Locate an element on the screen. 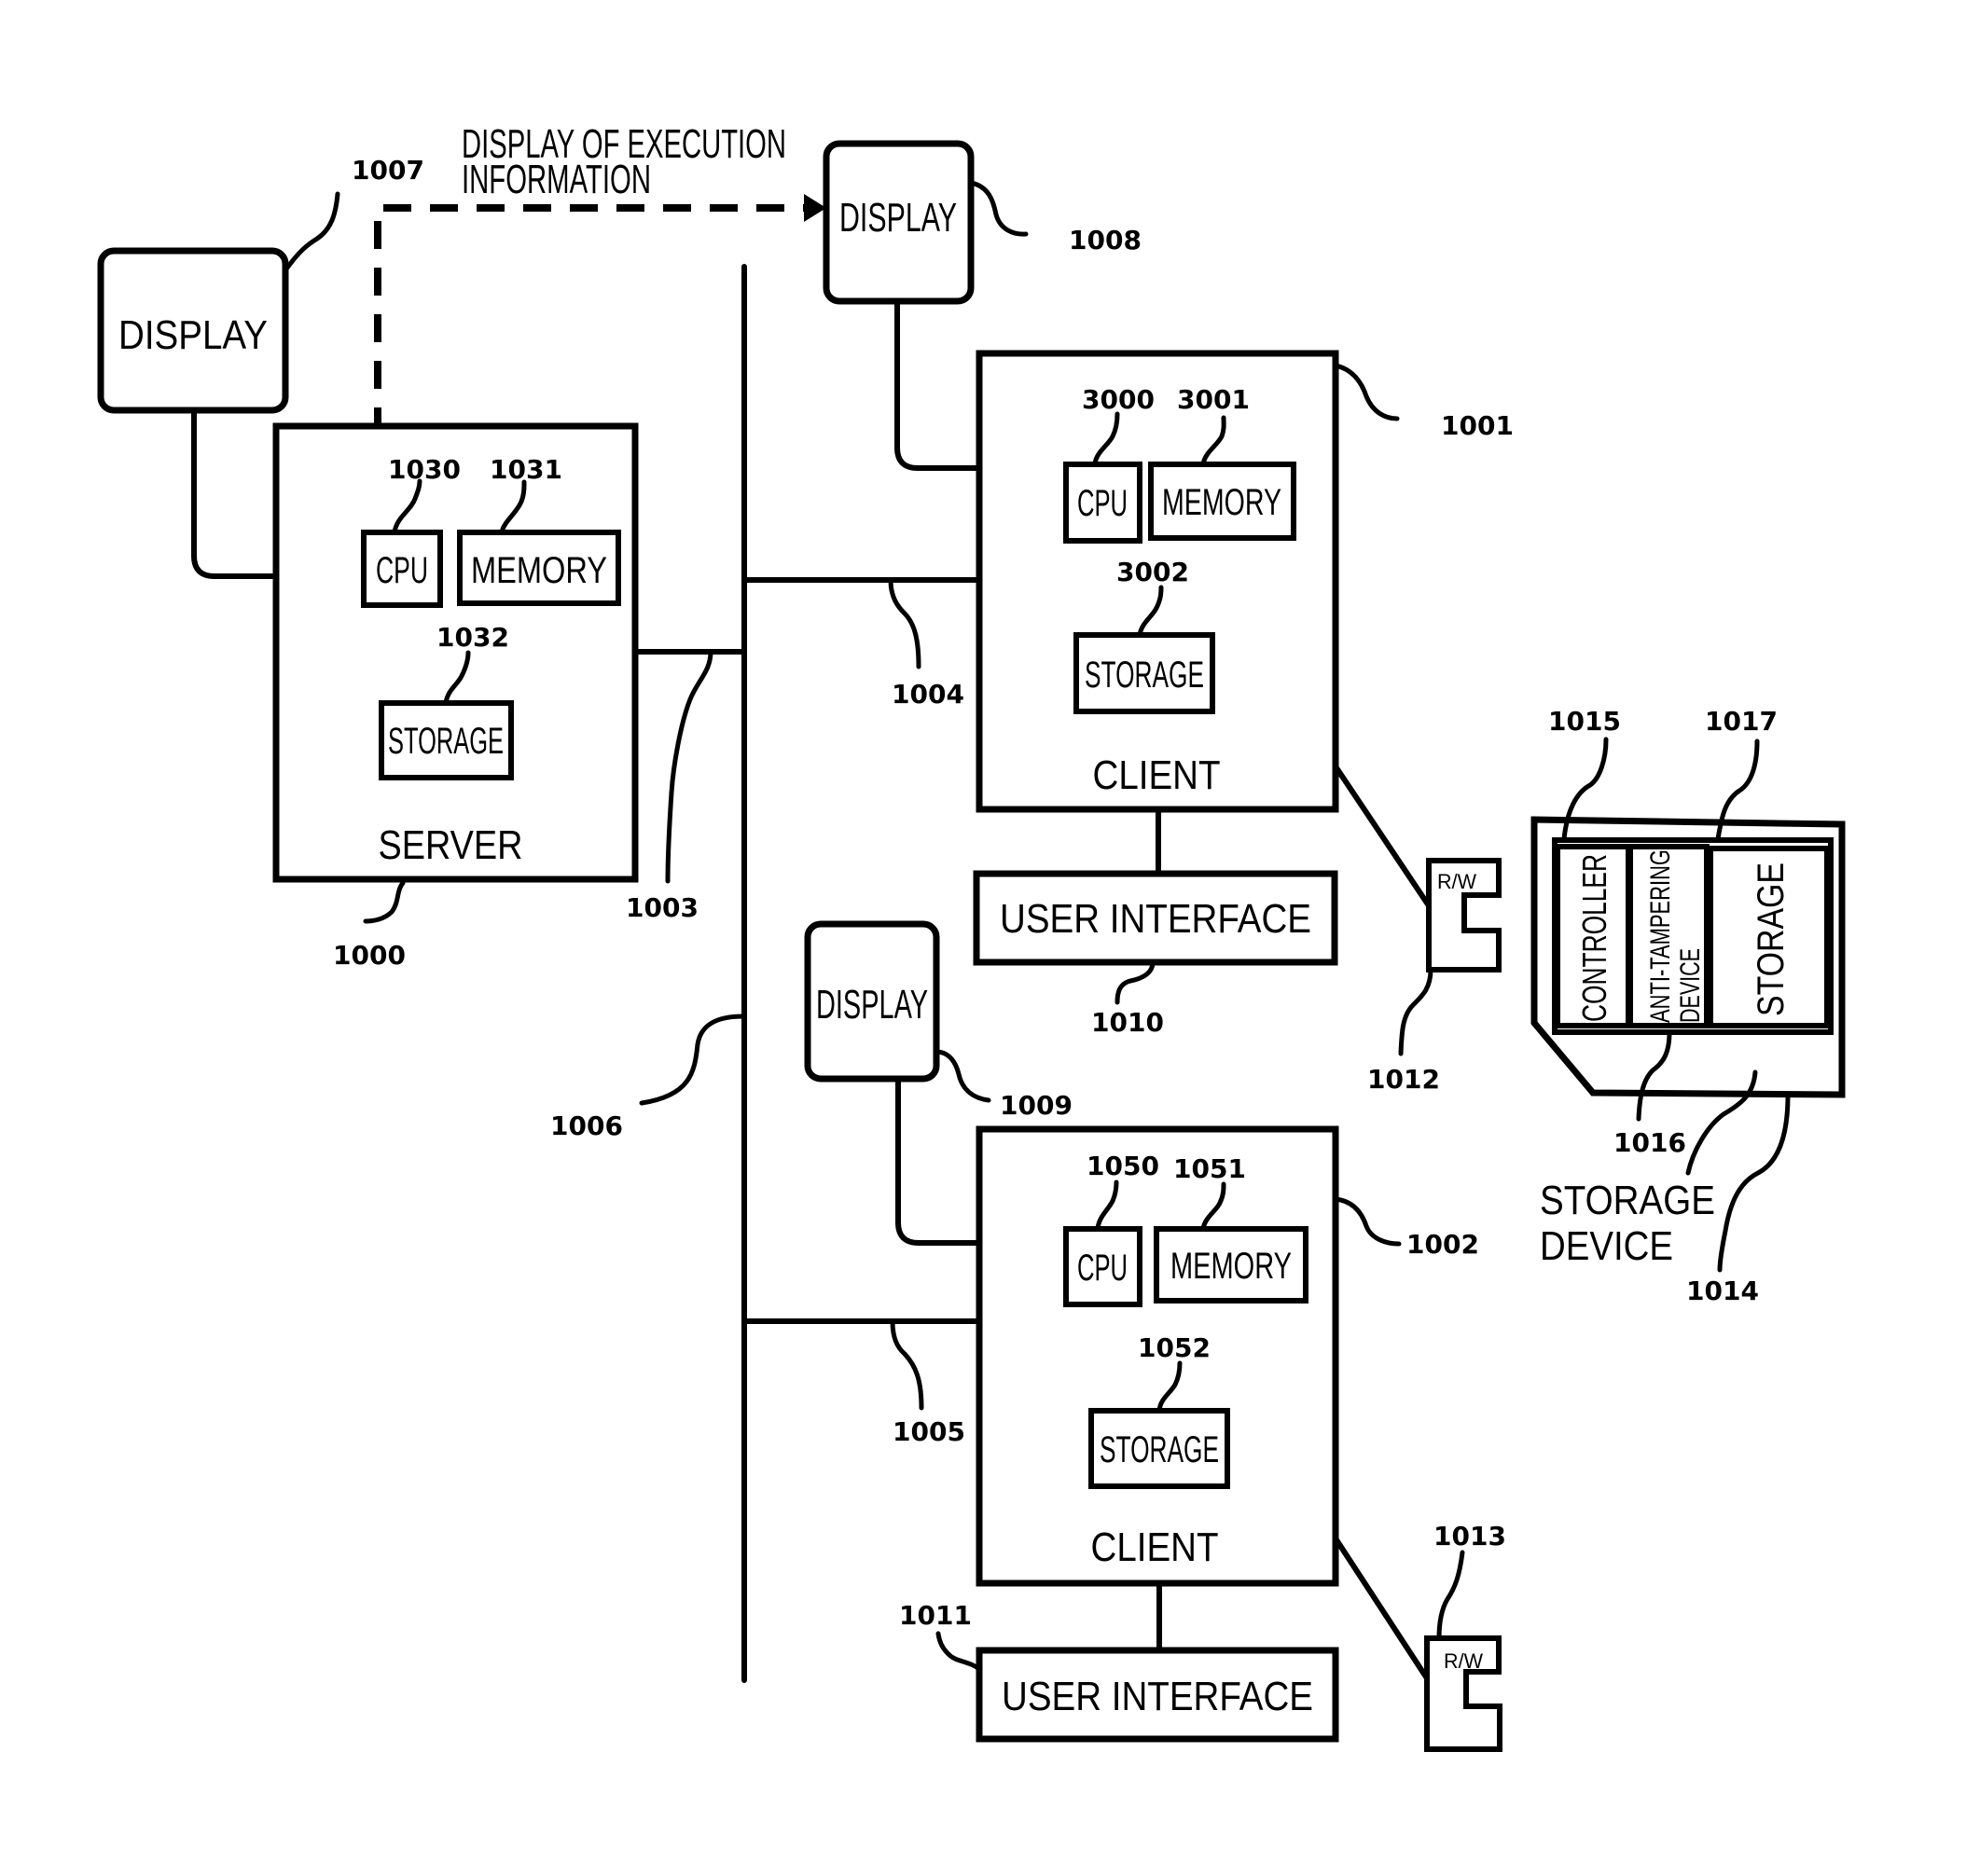 This screenshot has width=1966, height=1876. client1-display-label: DISPLAY is located at coordinates (898, 218).